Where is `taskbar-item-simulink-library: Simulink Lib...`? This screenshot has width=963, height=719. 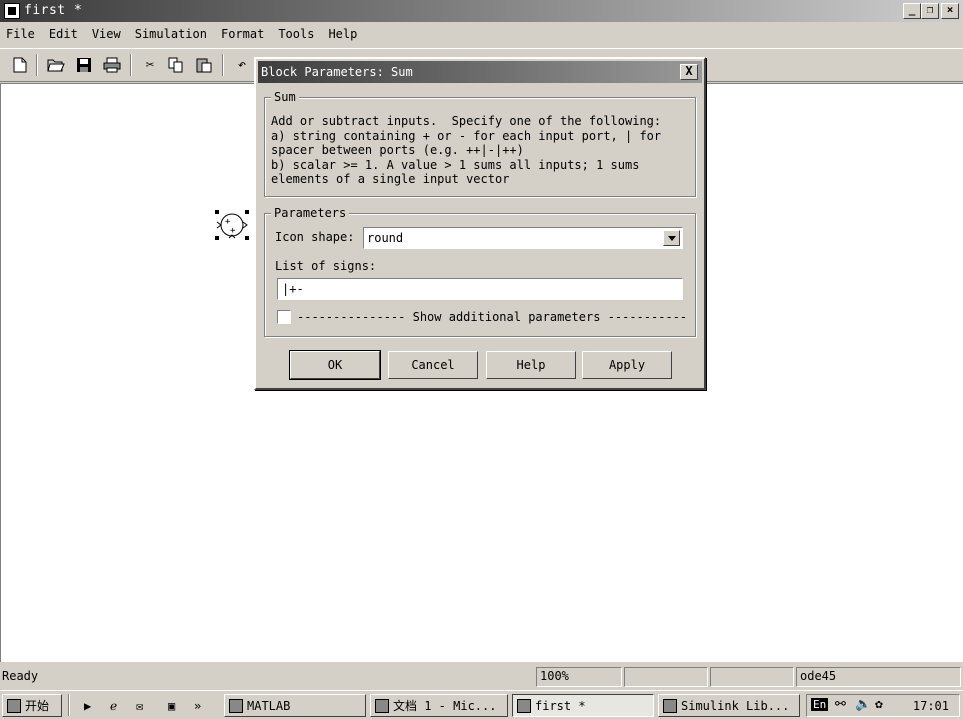 taskbar-item-simulink-library: Simulink Lib... is located at coordinates (729, 705).